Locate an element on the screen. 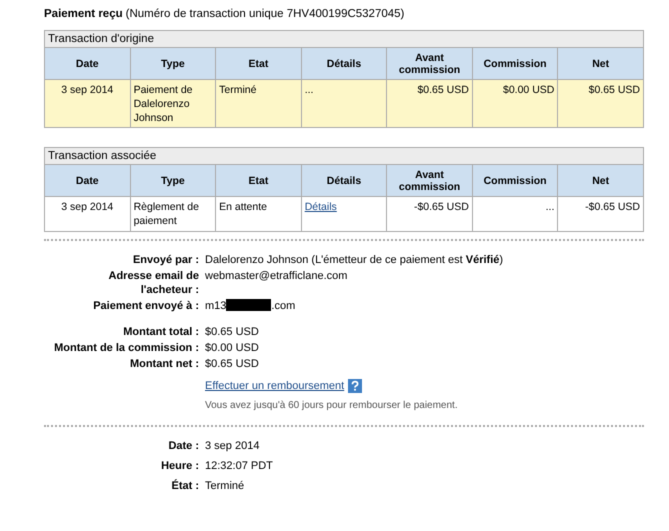 The width and height of the screenshot is (669, 531). field-value: $0.00 USD is located at coordinates (232, 348).